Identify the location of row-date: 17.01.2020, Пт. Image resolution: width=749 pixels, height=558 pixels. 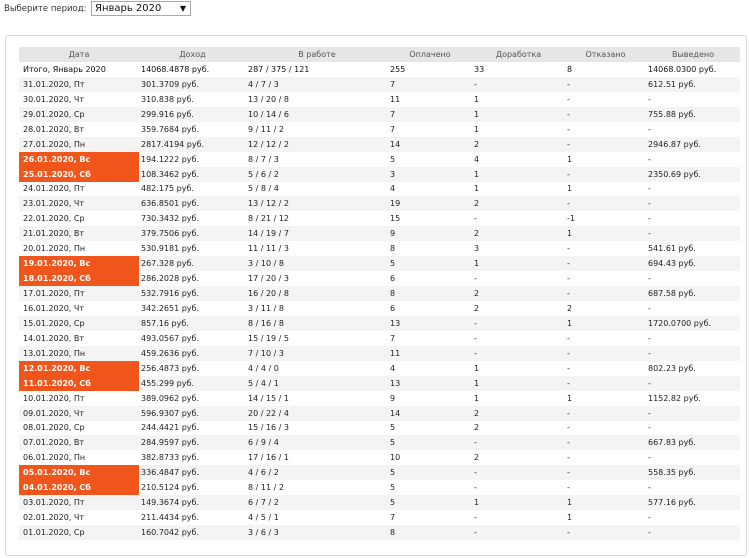
(79, 293).